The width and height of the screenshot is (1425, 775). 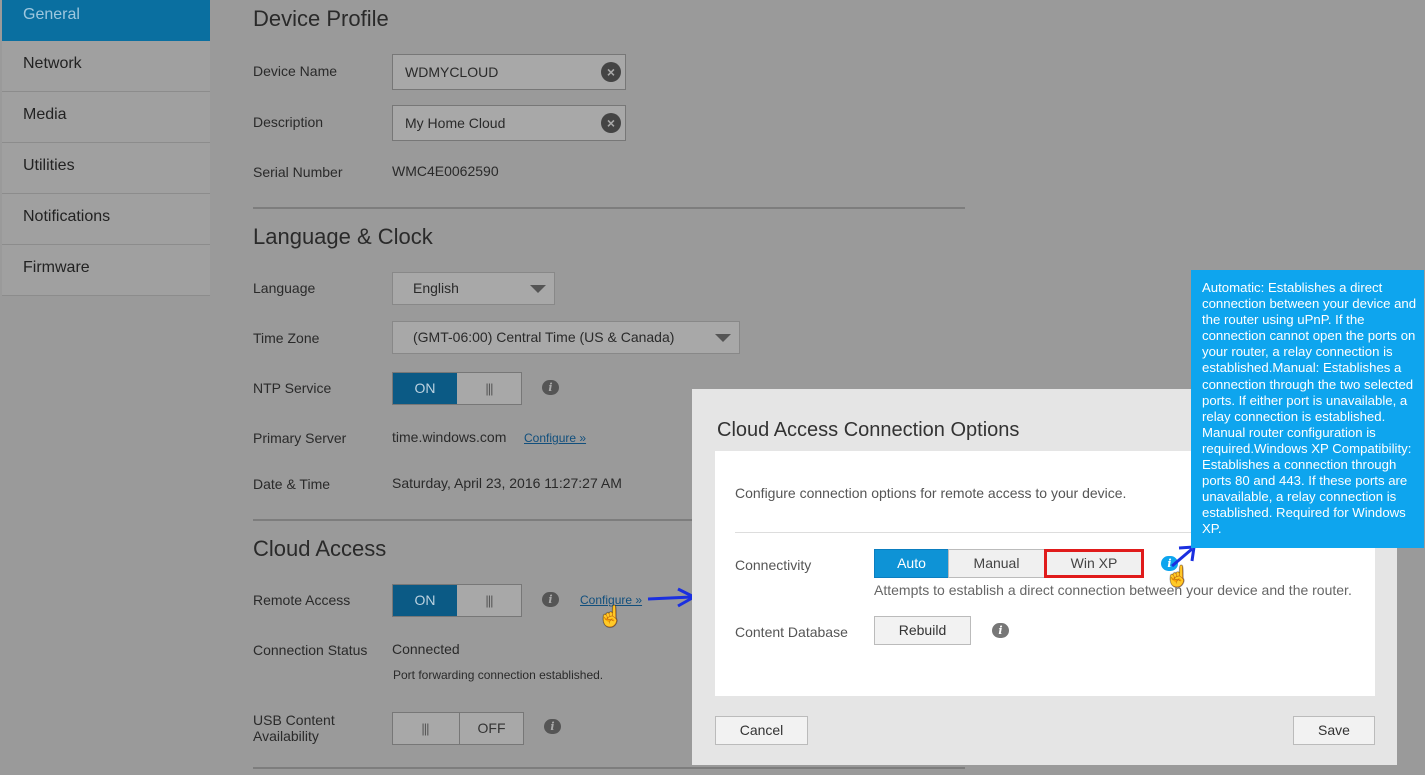 What do you see at coordinates (284, 288) in the screenshot?
I see `language-label: Language` at bounding box center [284, 288].